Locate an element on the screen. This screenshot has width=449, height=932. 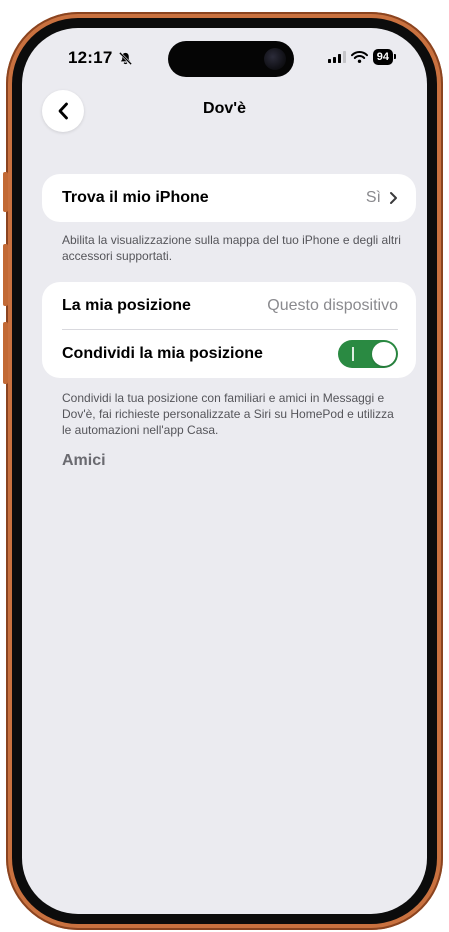
status-time: 12:17 is located at coordinates (90, 57).